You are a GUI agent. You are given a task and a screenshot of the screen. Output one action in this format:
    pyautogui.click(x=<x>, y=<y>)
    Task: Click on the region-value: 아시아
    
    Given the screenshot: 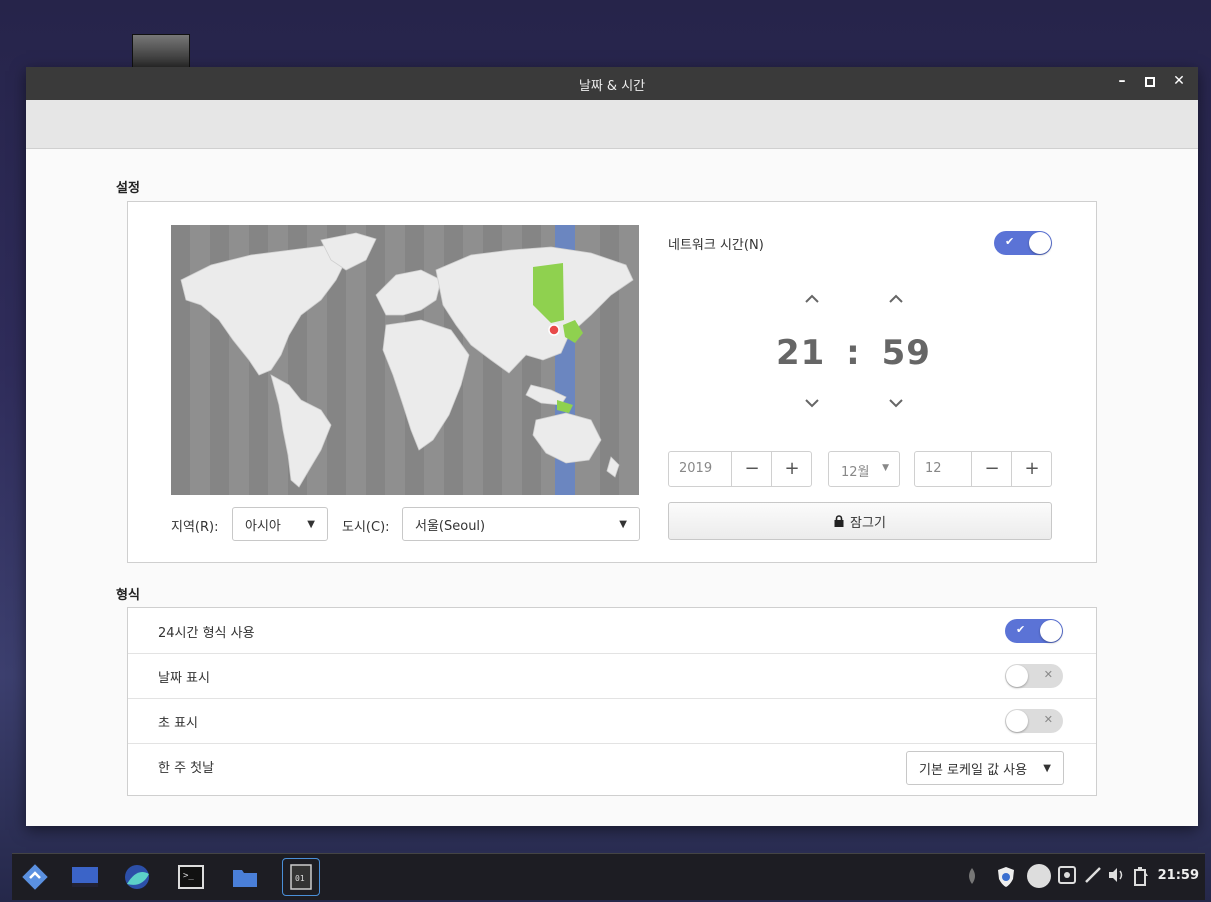 What is the action you would take?
    pyautogui.click(x=263, y=526)
    